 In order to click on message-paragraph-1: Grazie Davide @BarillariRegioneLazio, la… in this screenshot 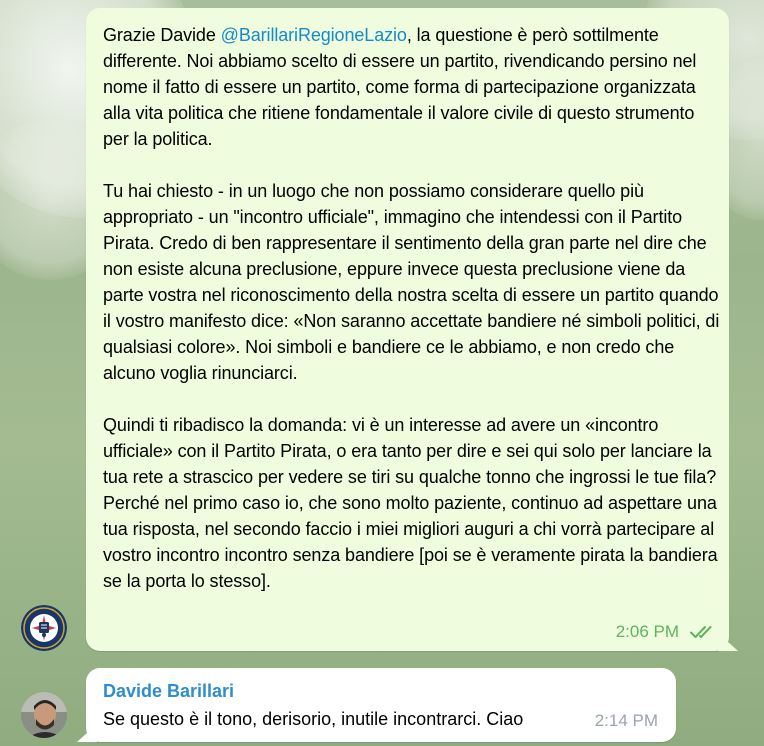, I will do `click(413, 87)`.